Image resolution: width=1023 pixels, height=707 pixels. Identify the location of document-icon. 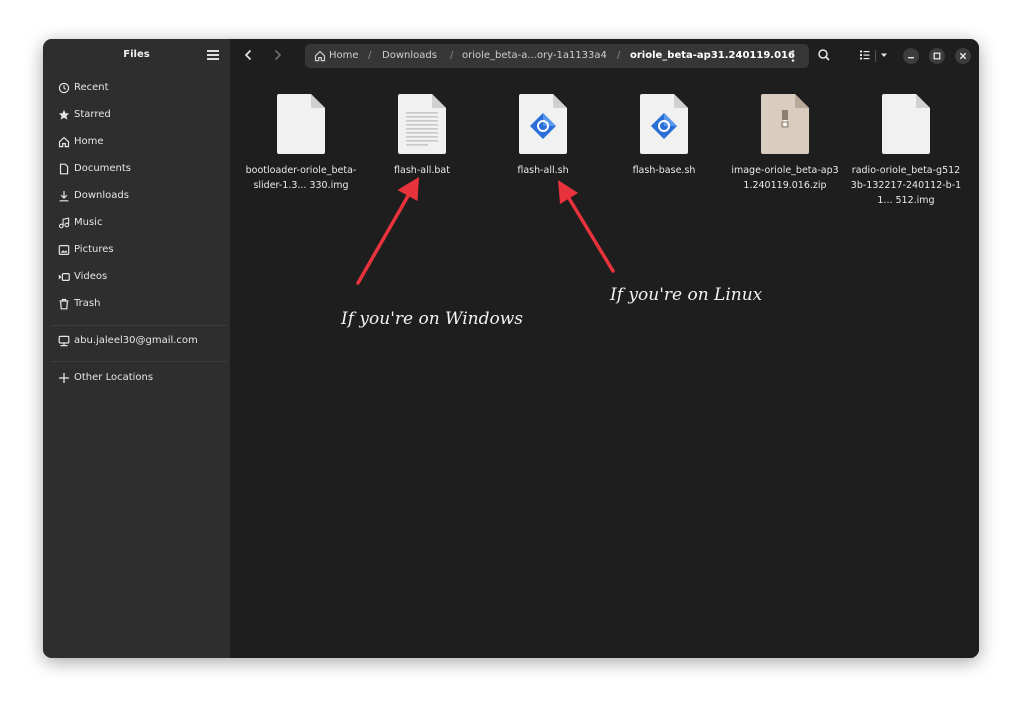
(64, 169).